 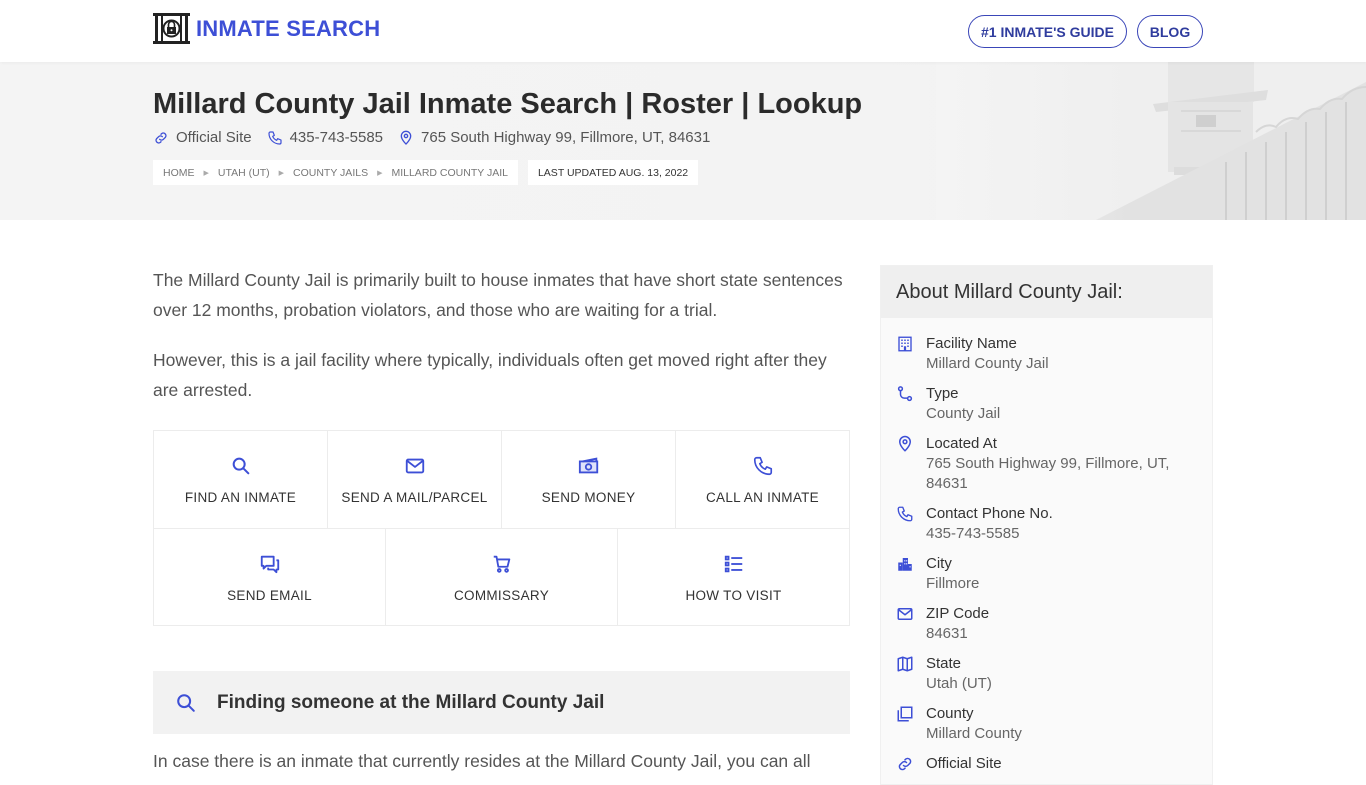 What do you see at coordinates (942, 393) in the screenshot?
I see `info-label: Type` at bounding box center [942, 393].